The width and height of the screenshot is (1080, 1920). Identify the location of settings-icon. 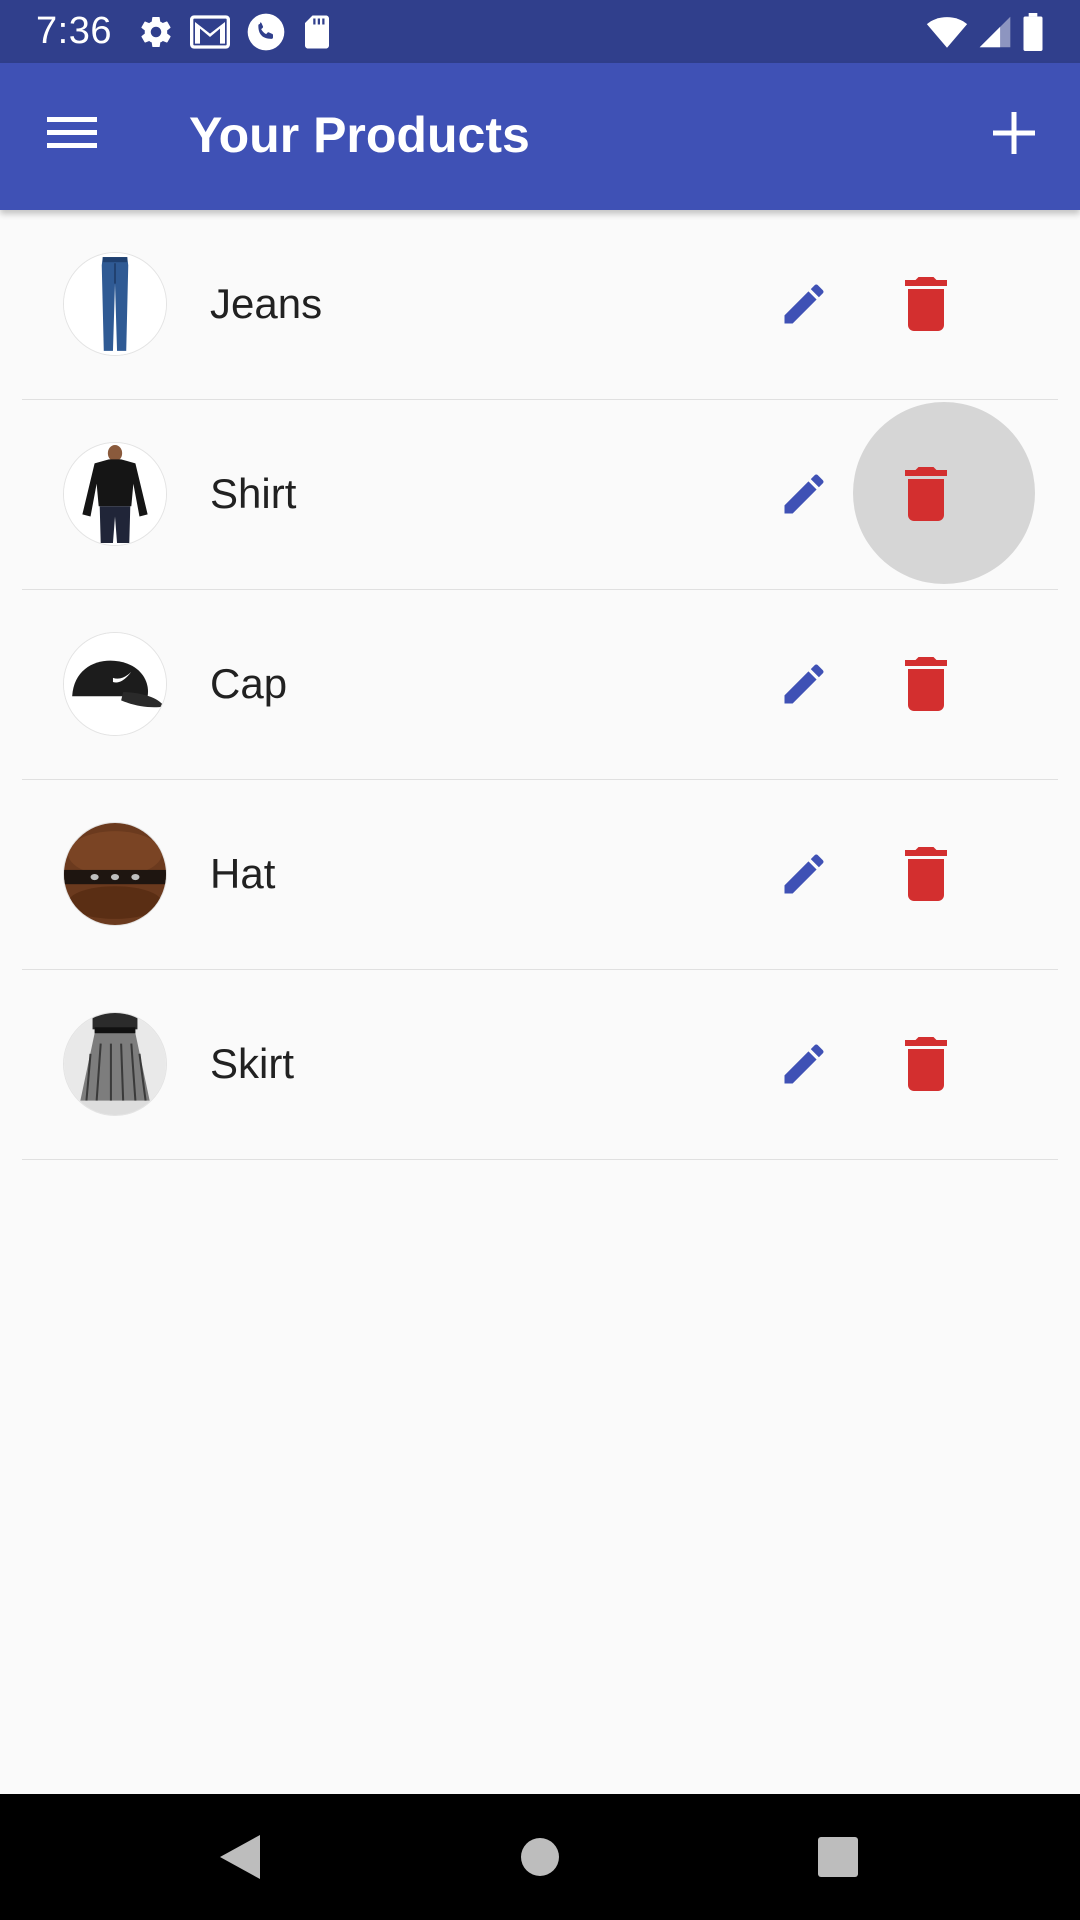
(156, 32).